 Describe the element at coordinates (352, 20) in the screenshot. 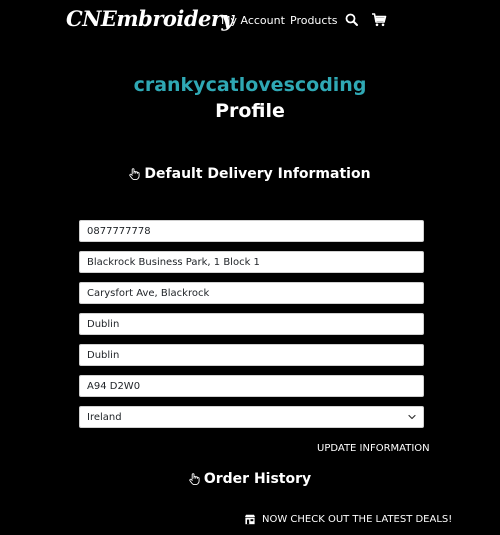

I see `search-icon` at that location.